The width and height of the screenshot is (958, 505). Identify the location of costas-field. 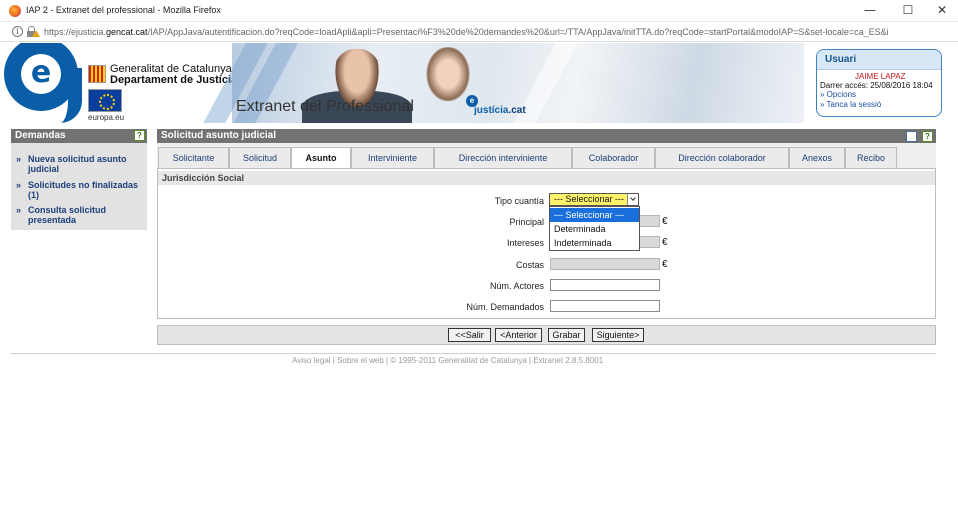
(605, 264).